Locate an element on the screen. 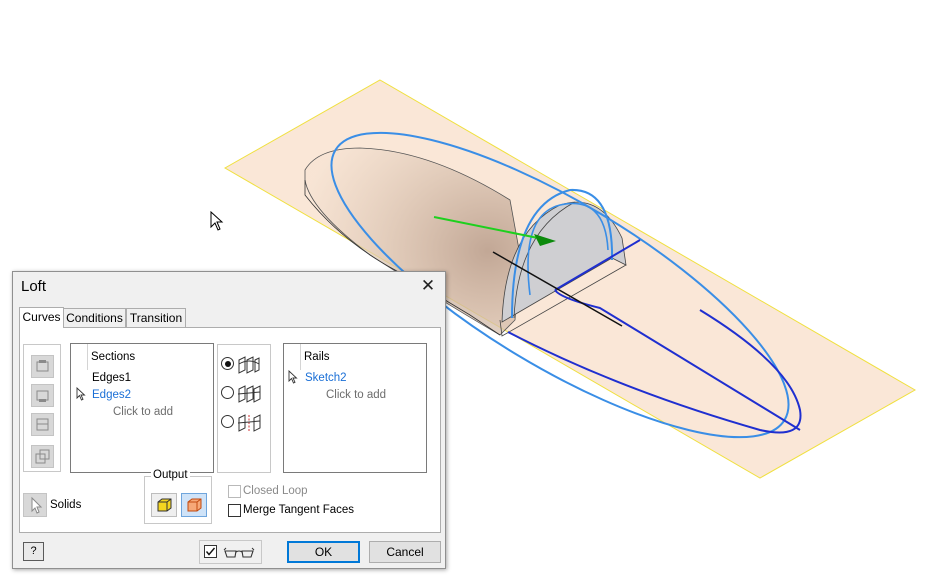 Image resolution: width=940 pixels, height=581 pixels. radio-area-loft is located at coordinates (227, 421).